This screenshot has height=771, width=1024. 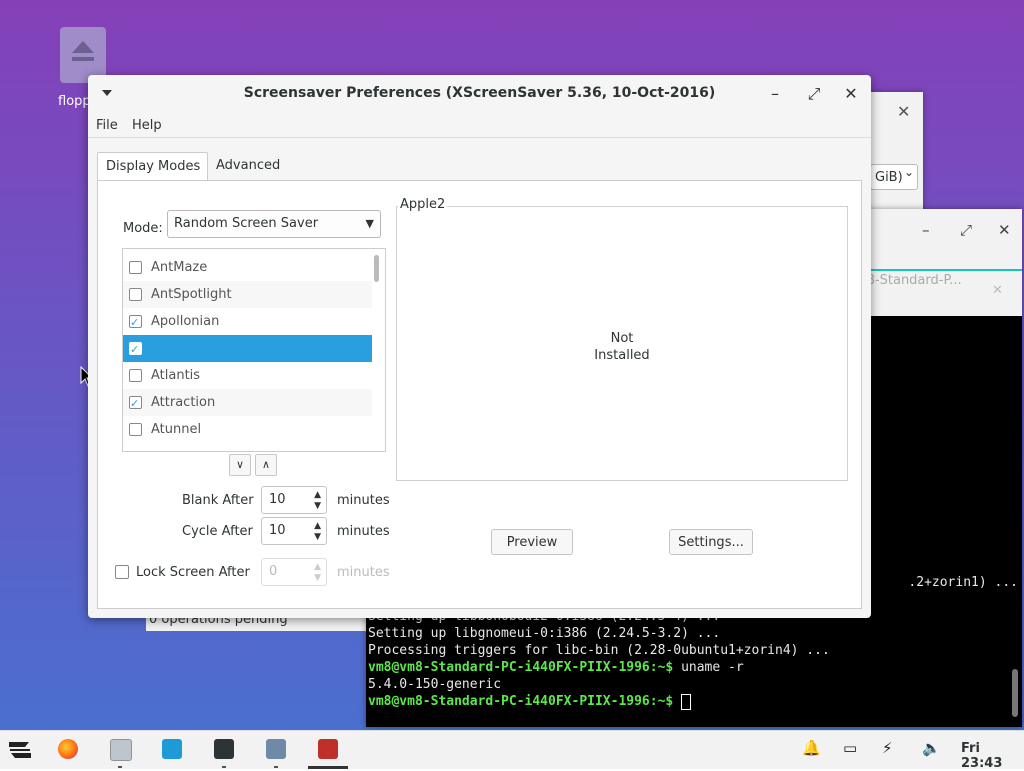 What do you see at coordinates (266, 465) in the screenshot?
I see `move-up-button: ∧` at bounding box center [266, 465].